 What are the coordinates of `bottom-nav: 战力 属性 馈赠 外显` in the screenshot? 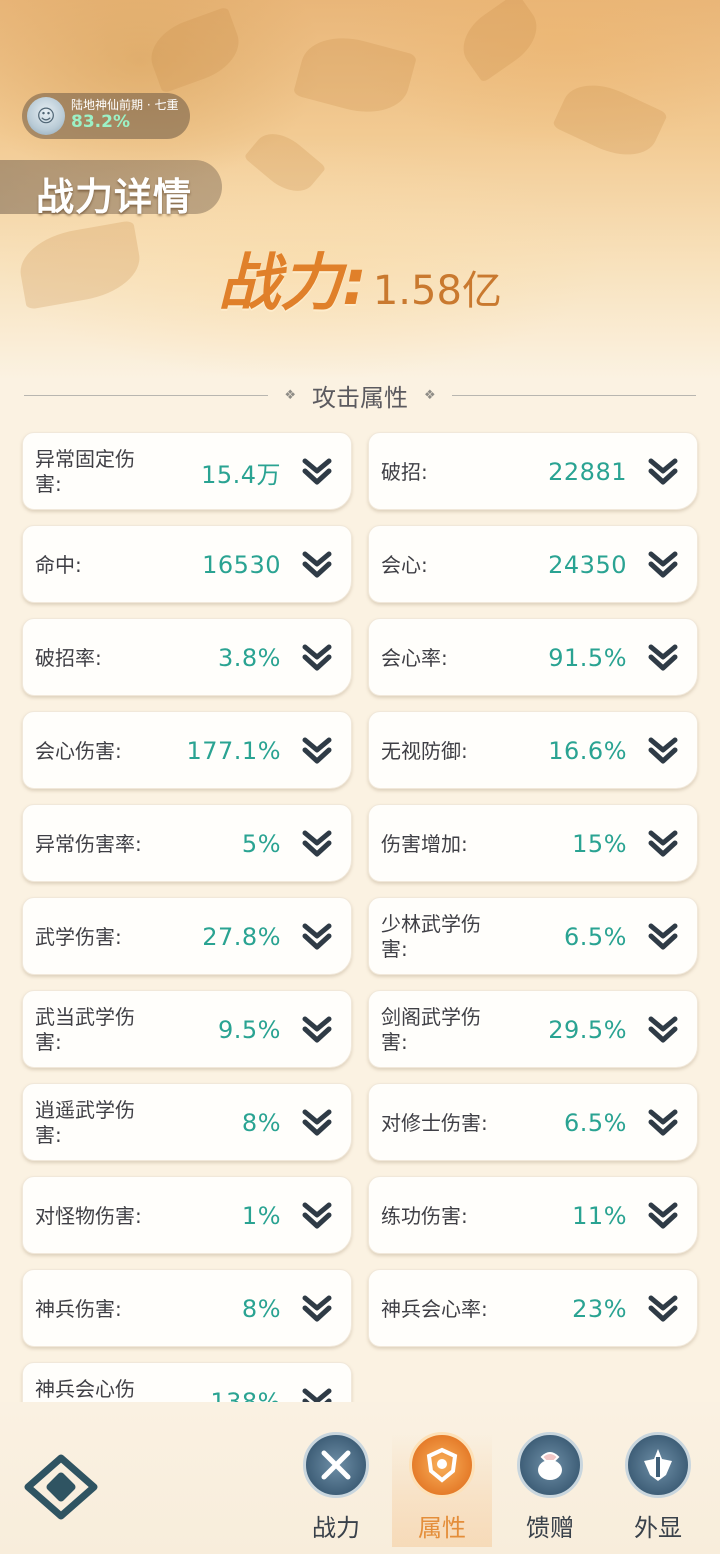 It's located at (360, 1478).